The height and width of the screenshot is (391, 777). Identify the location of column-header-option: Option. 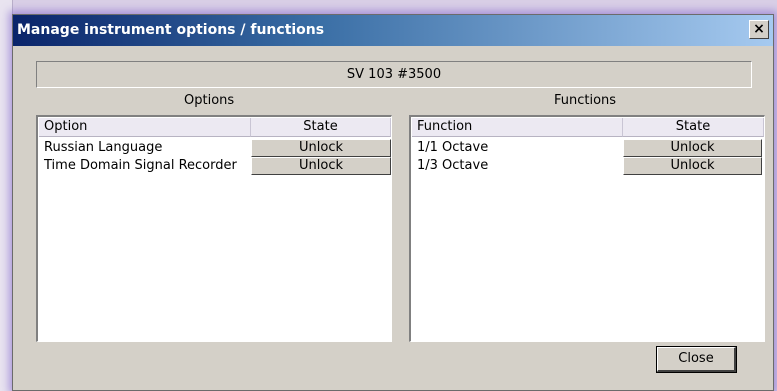
(145, 127).